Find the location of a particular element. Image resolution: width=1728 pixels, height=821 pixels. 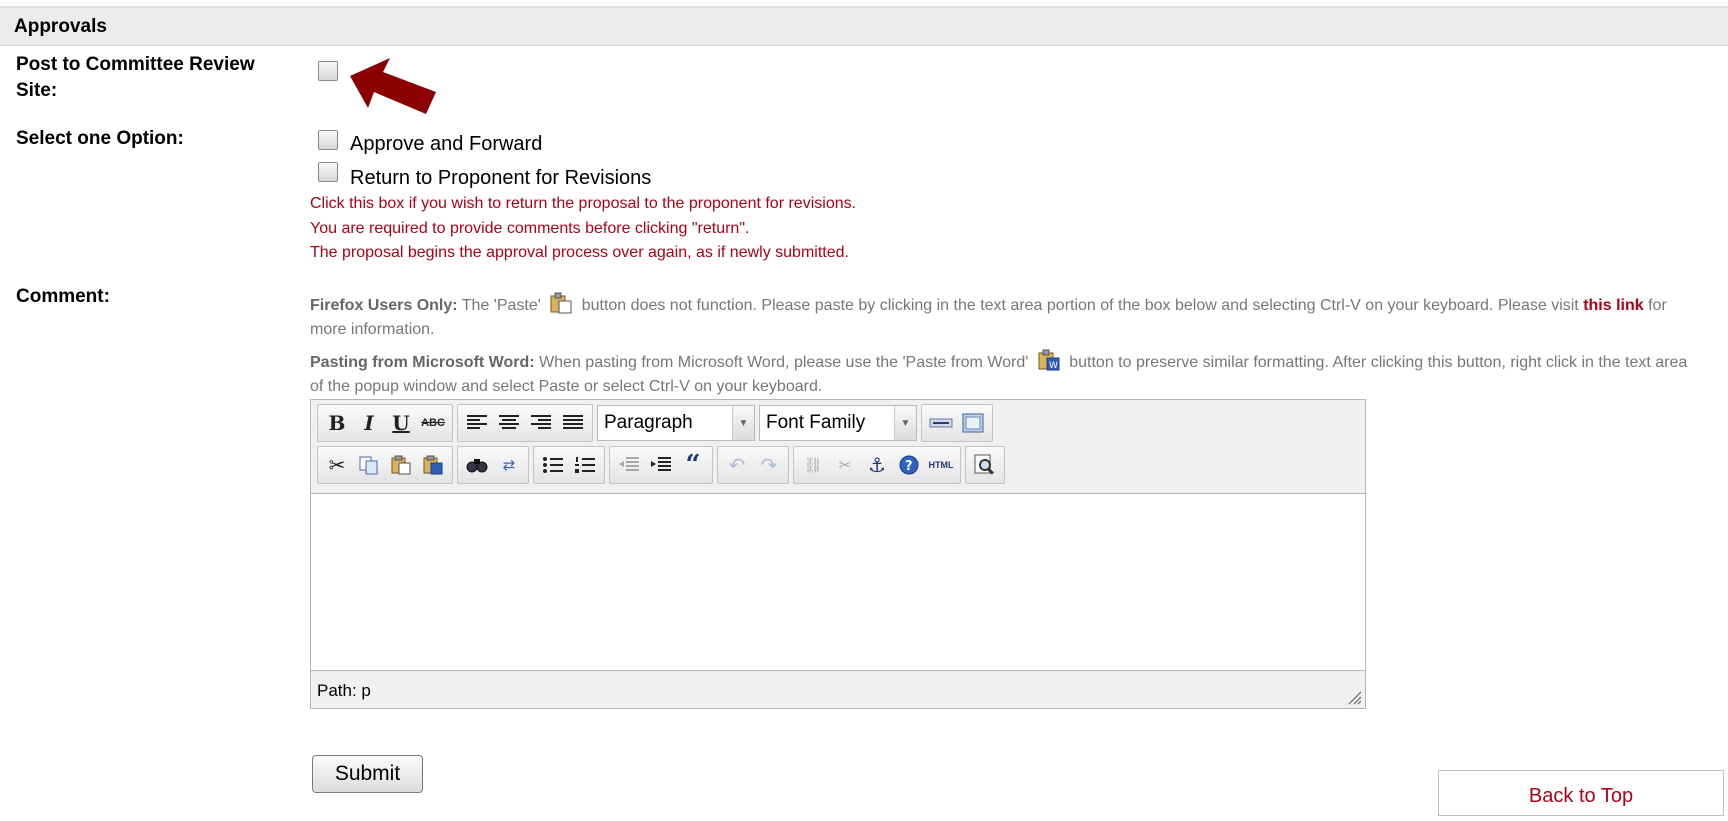

clipboard-button-group: ✂ is located at coordinates (385, 465).